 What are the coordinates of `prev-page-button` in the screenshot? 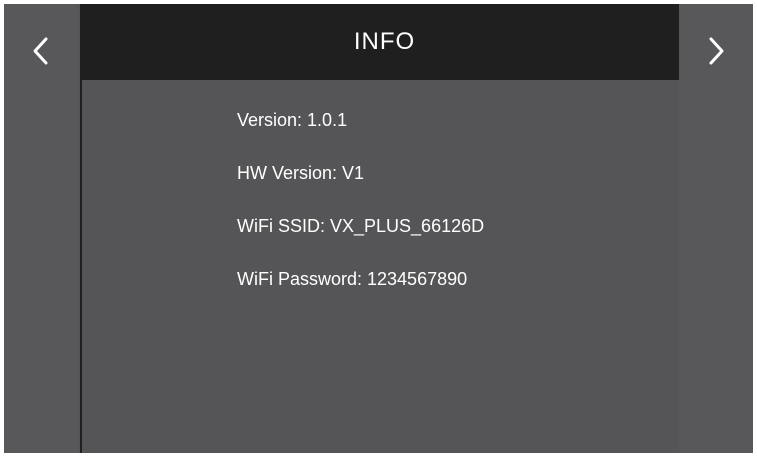 It's located at (41, 228).